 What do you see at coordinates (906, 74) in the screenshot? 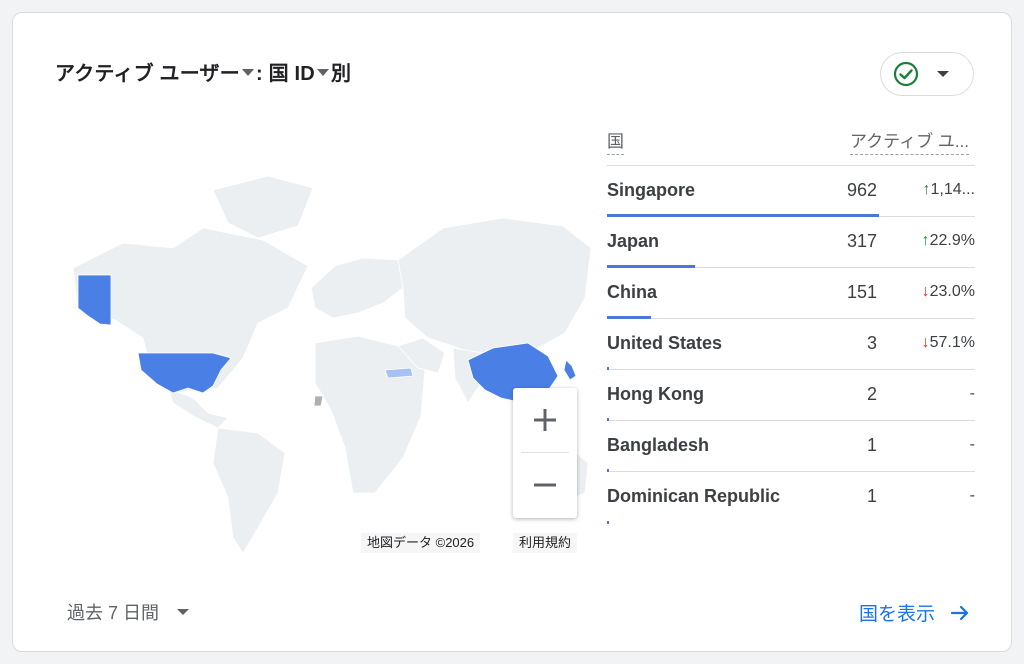
I see `check-circle-icon` at bounding box center [906, 74].